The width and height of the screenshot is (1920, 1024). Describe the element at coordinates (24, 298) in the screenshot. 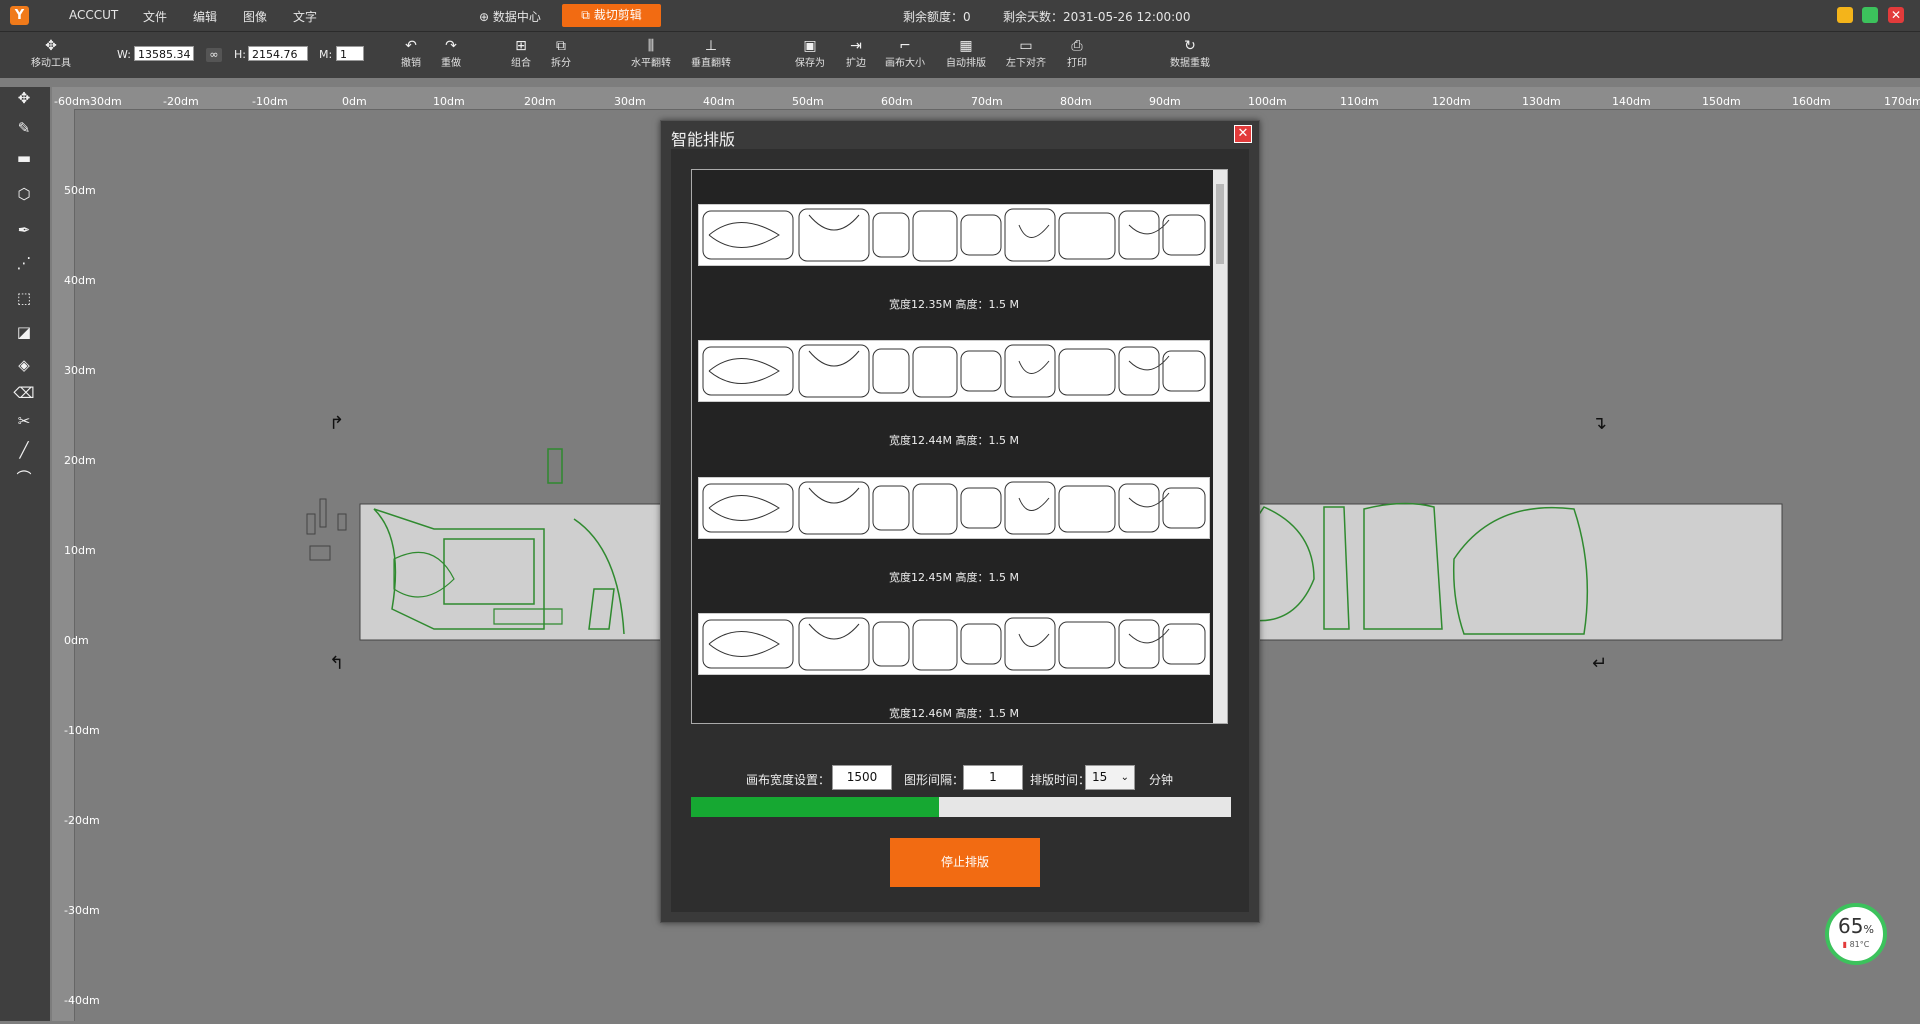

I see `dashed-box-icon: ⬚` at that location.